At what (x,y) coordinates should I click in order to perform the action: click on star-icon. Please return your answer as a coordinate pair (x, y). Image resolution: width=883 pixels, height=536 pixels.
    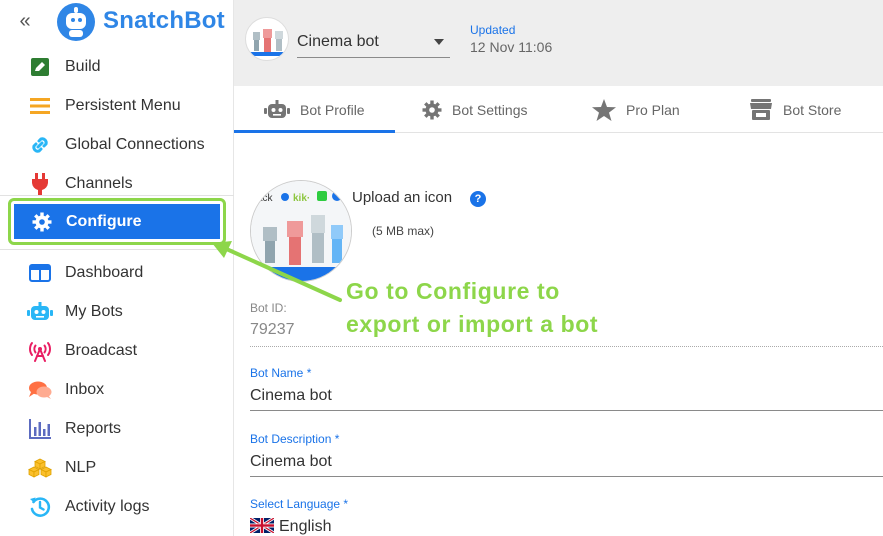
    Looking at the image, I should click on (604, 109).